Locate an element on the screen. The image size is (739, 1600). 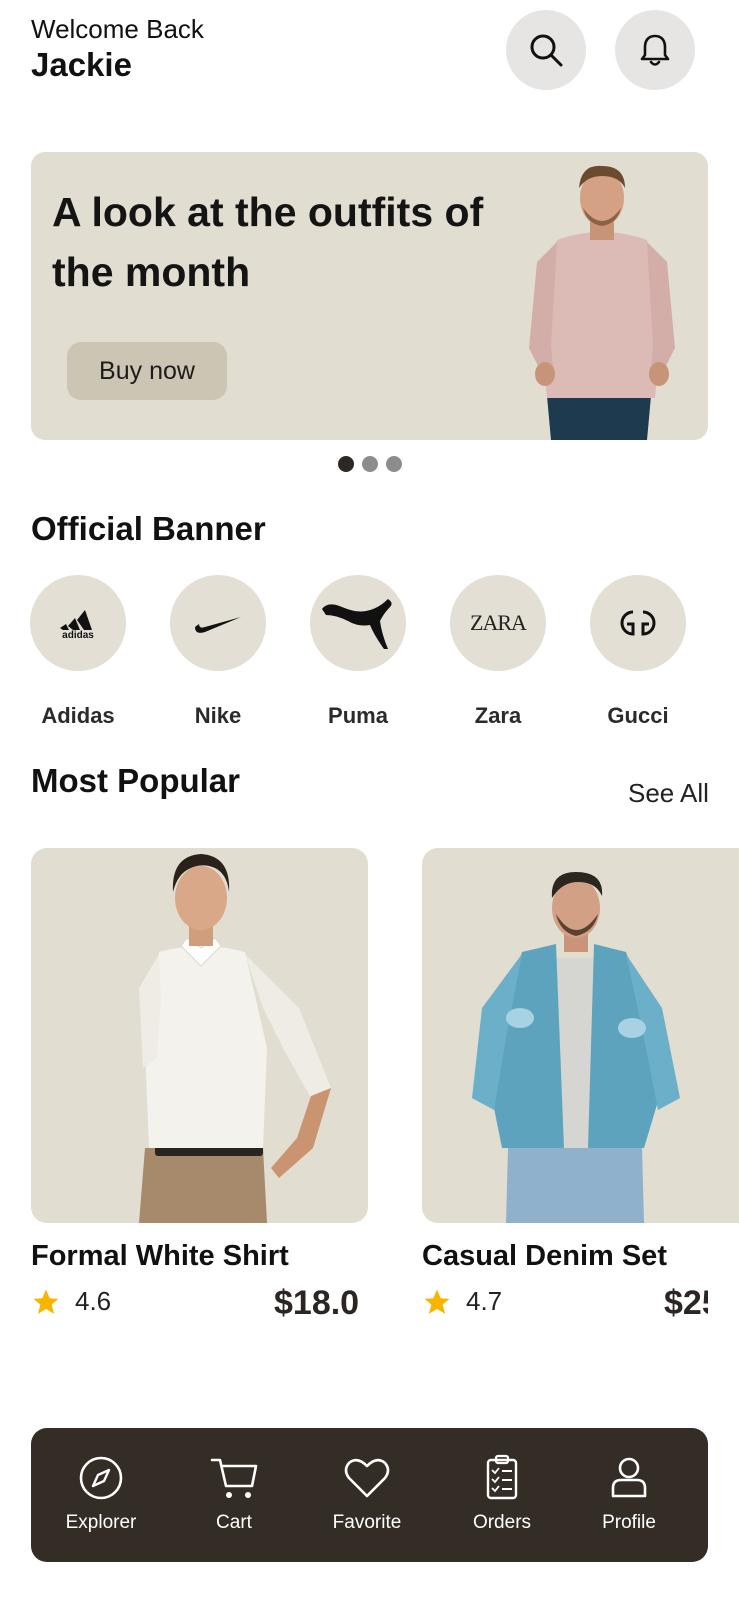
zara-logo-icon: ZARA is located at coordinates (498, 622).